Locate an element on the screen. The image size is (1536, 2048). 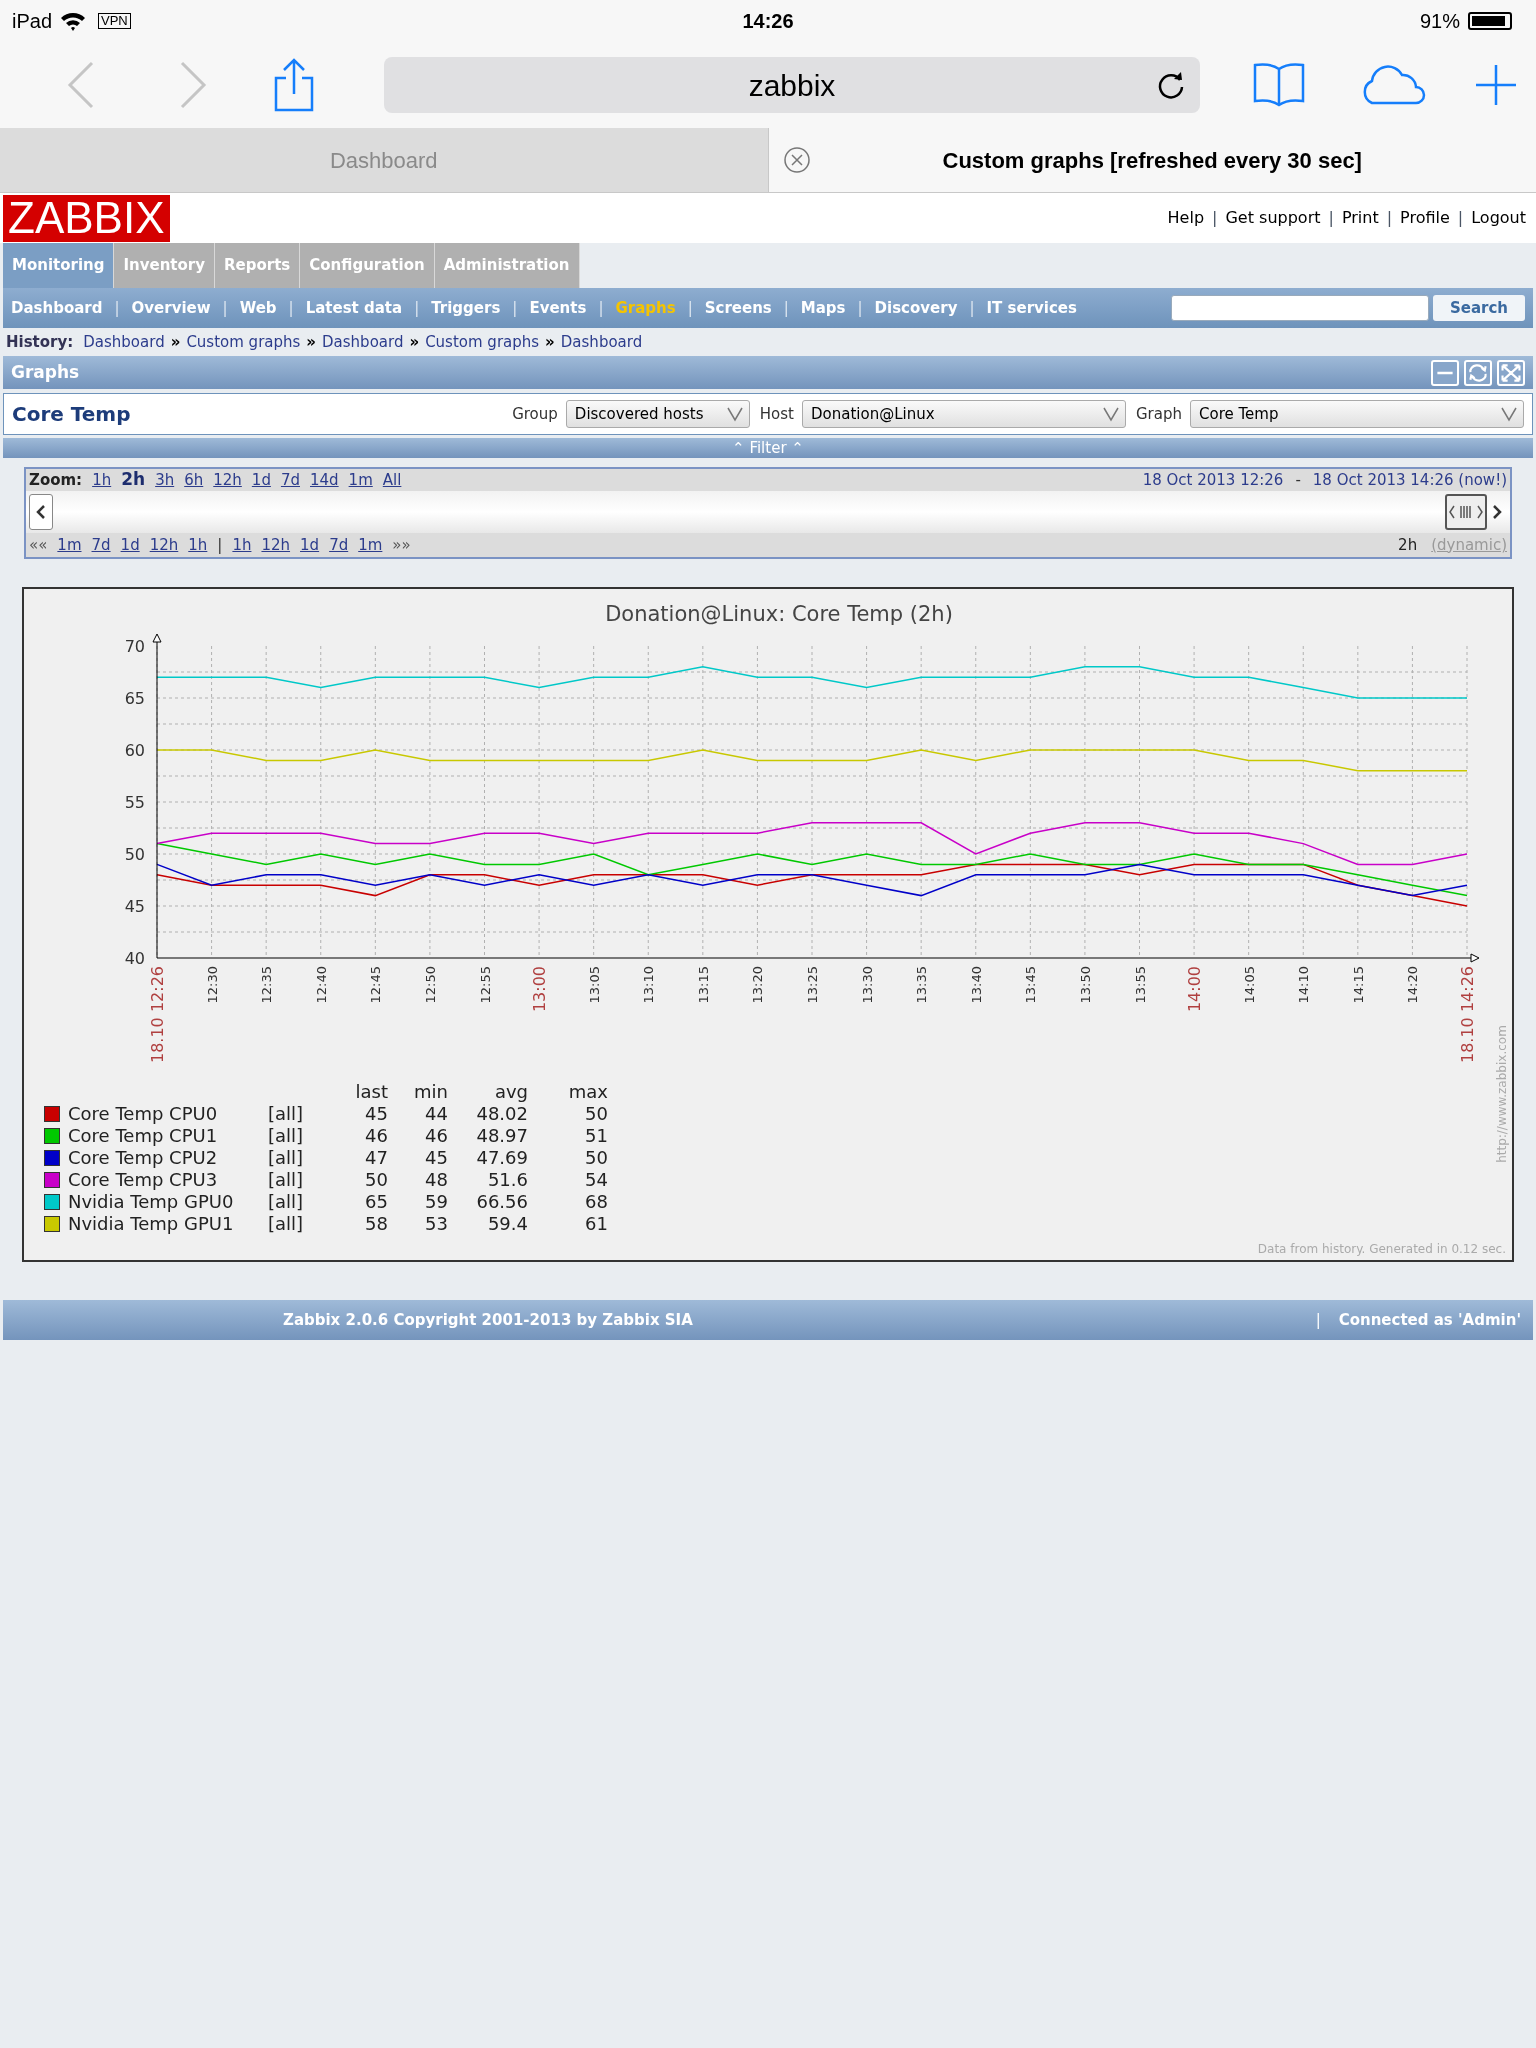
x-tick-label: 12:50 is located at coordinates (430, 985).